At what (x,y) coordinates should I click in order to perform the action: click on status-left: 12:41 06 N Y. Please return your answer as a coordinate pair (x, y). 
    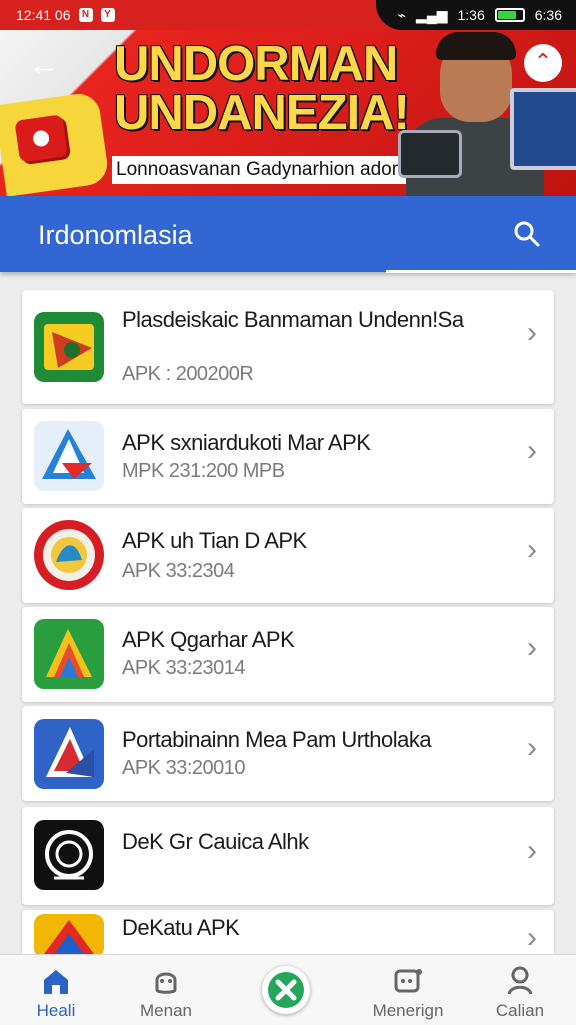
    Looking at the image, I should click on (65, 15).